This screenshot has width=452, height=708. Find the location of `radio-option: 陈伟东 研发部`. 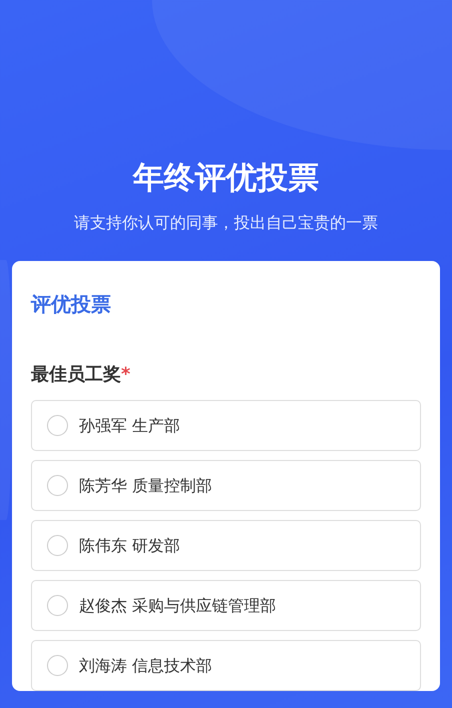

radio-option: 陈伟东 研发部 is located at coordinates (226, 546).